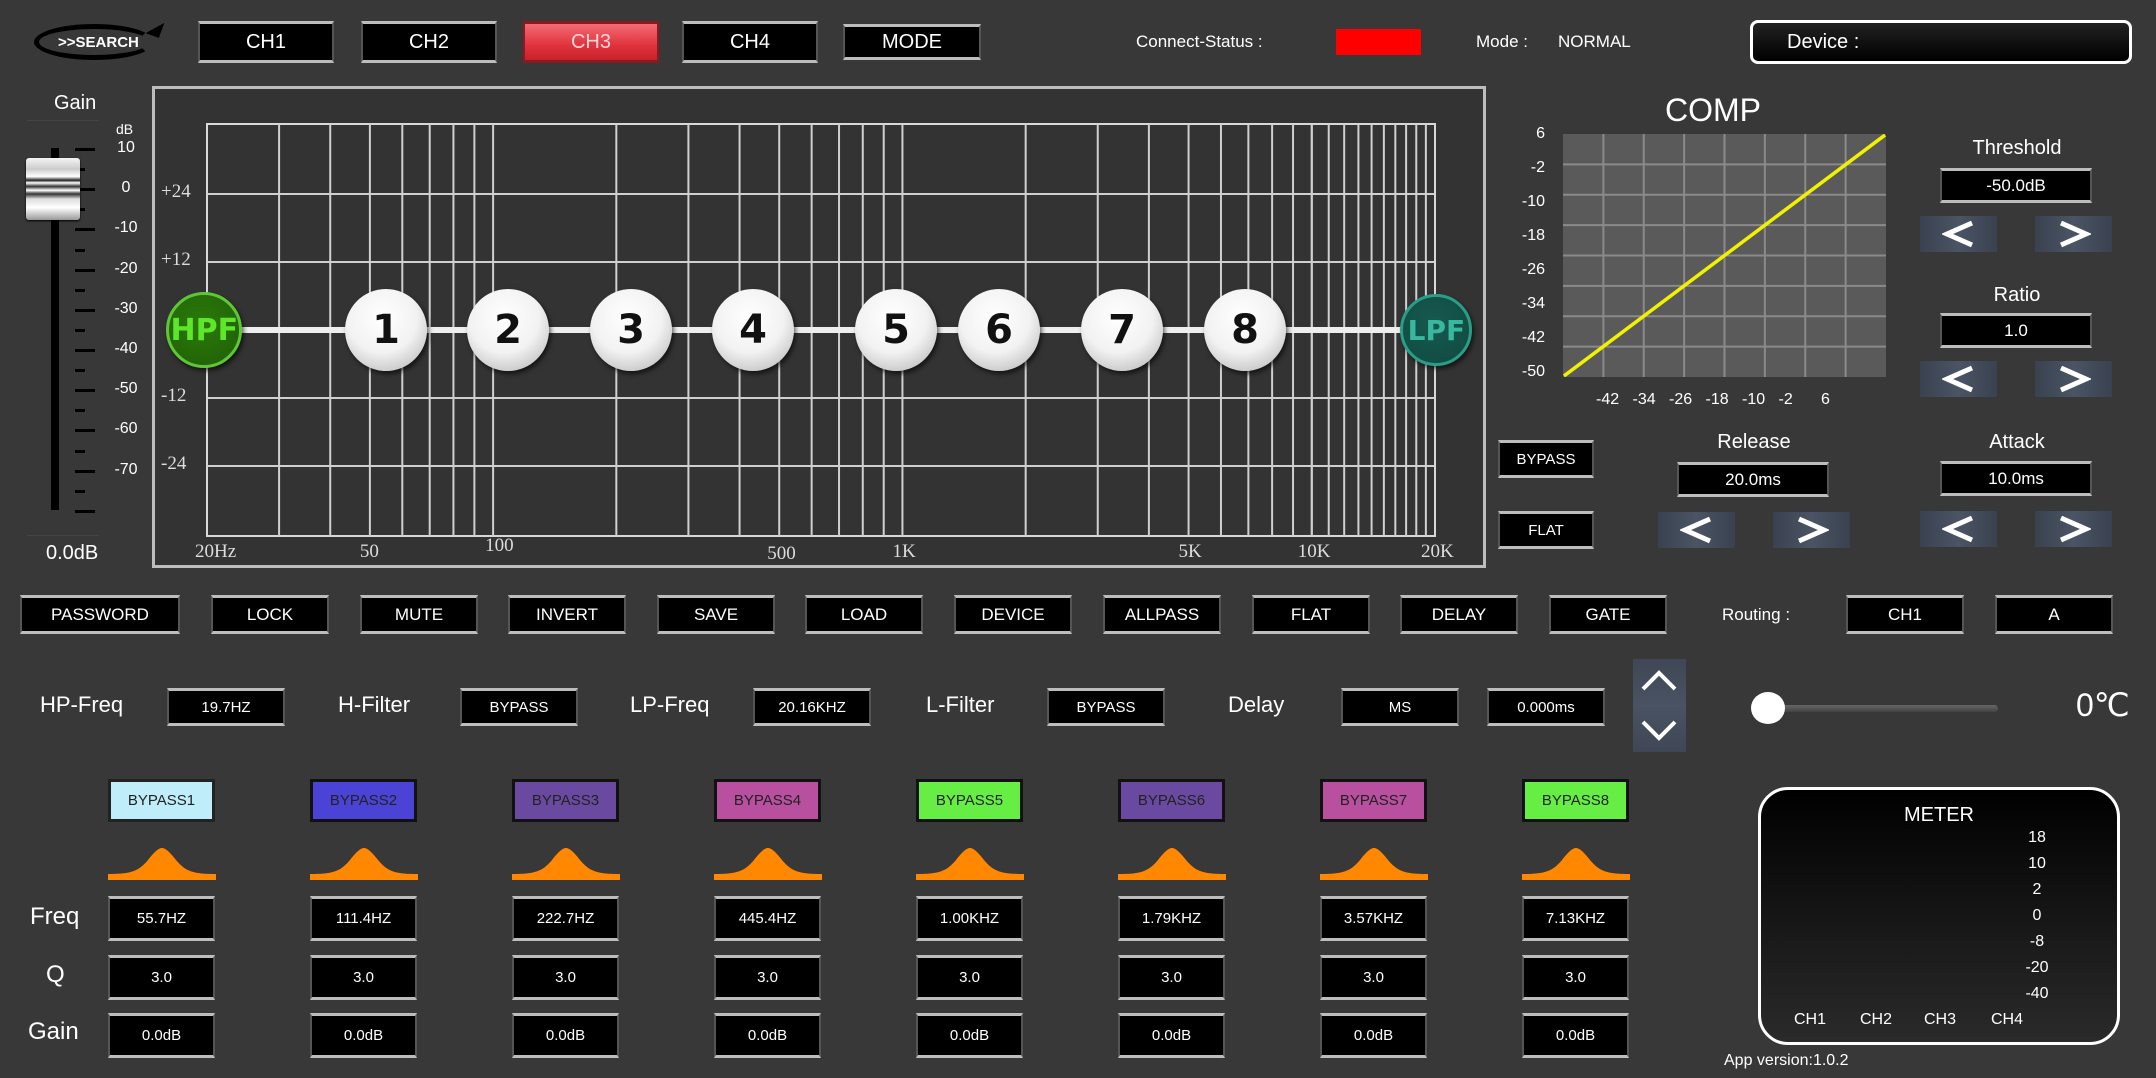 This screenshot has height=1078, width=2156. I want to click on temperature-slider-track, so click(1884, 708).